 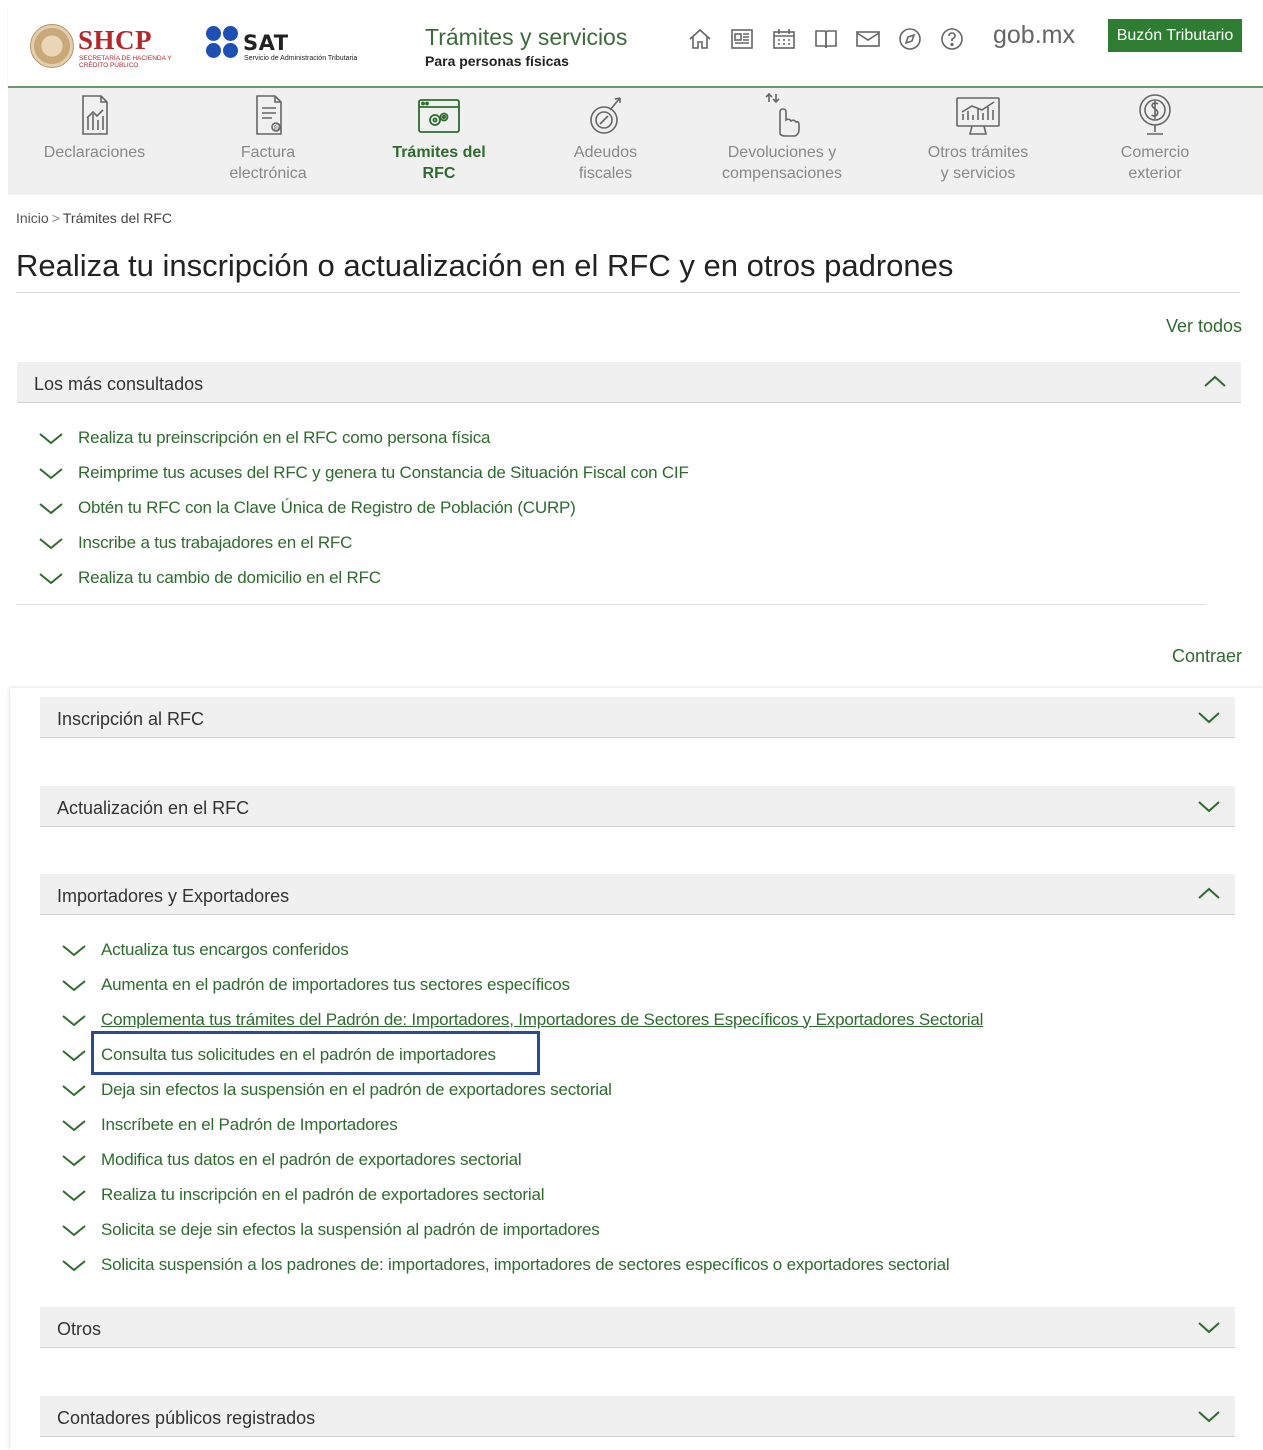 What do you see at coordinates (119, 384) in the screenshot?
I see `section-label-mas-consultados: Los más consultados` at bounding box center [119, 384].